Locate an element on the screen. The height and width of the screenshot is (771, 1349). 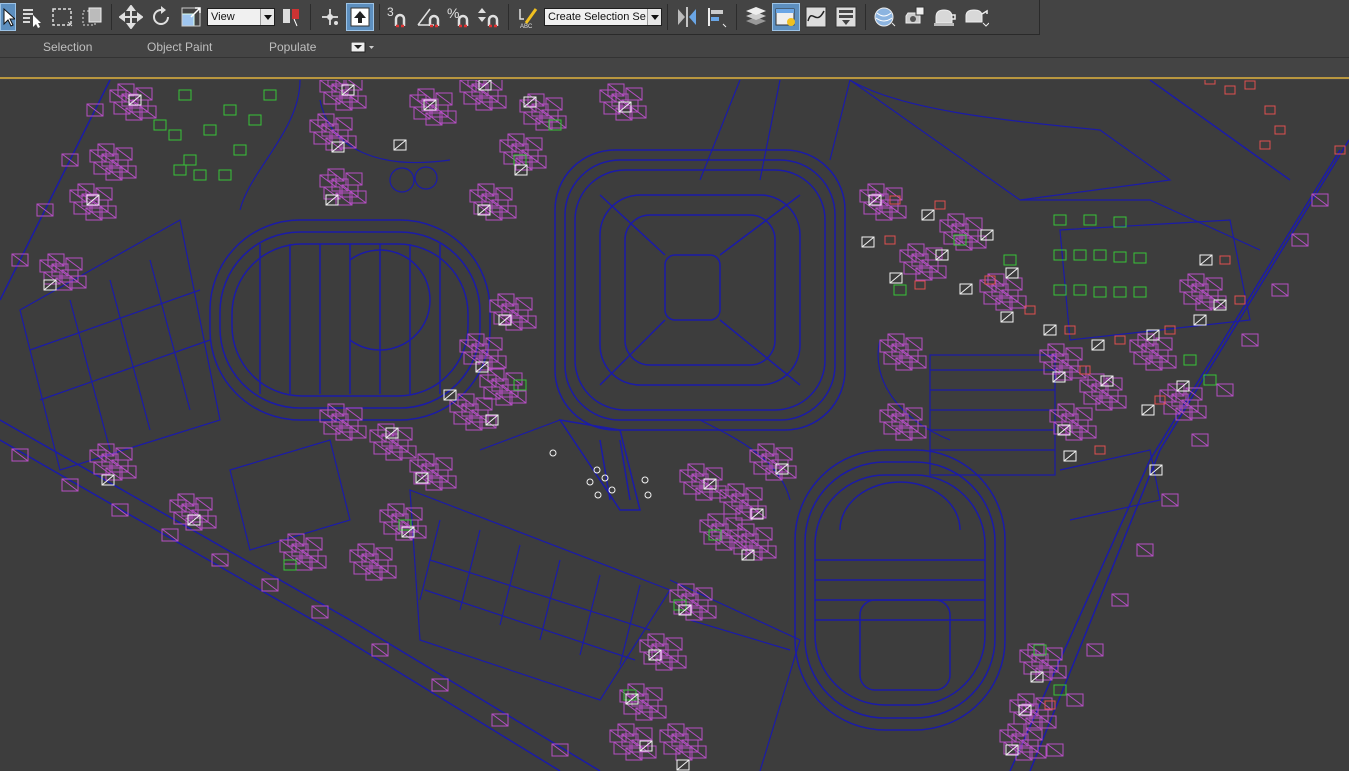
pivot-center-button is located at coordinates (291, 17).